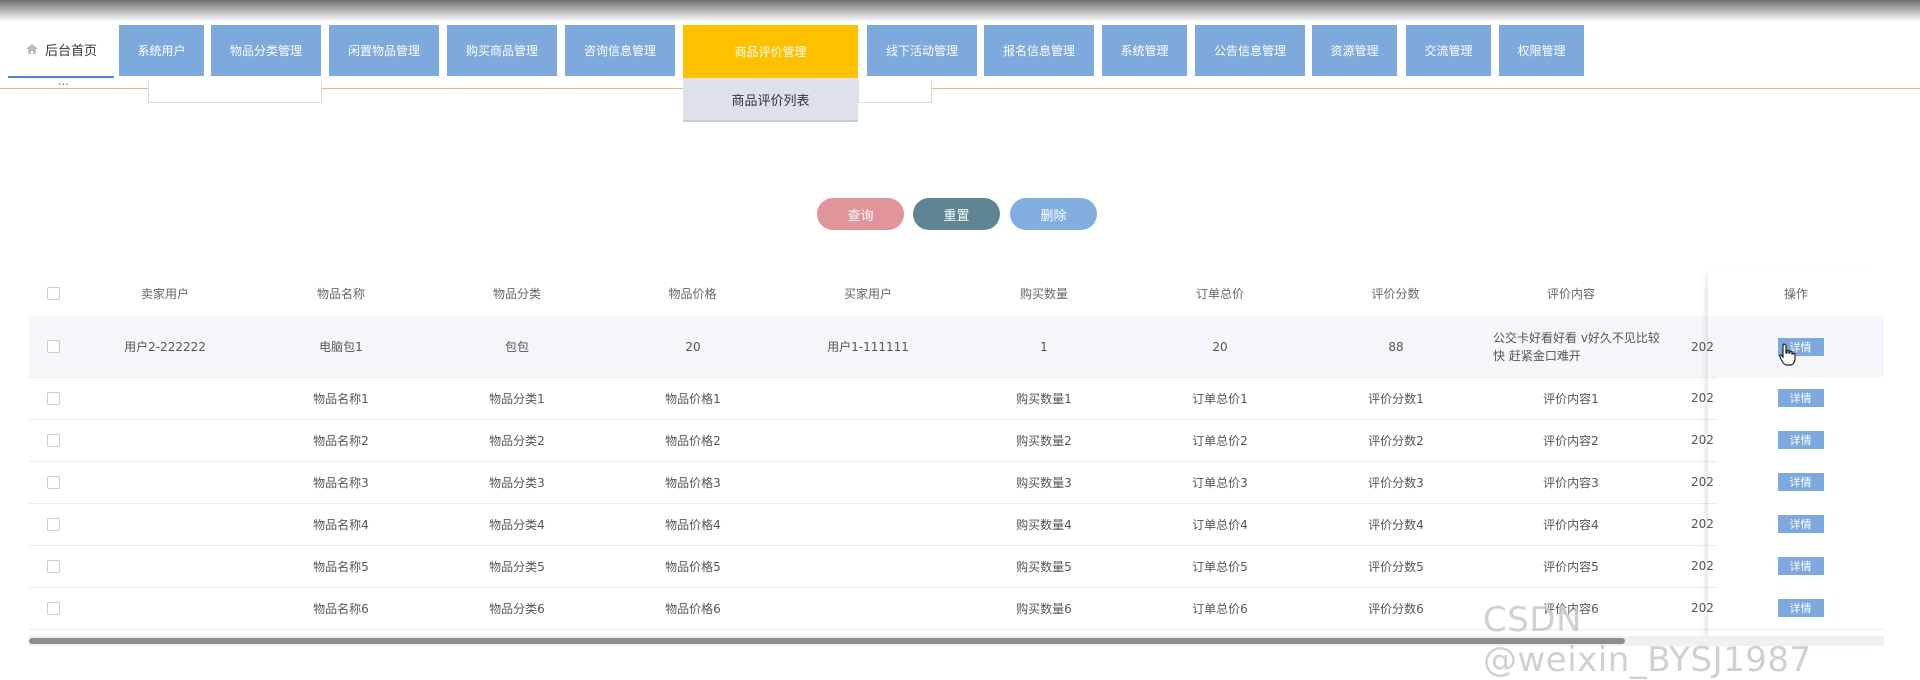 The width and height of the screenshot is (1920, 680). I want to click on table-row: 物品名称2 物品分类2 物品价格2 购买数量2 订单总价2 评价分数2 评价内容2 202 详情, so click(956, 440).